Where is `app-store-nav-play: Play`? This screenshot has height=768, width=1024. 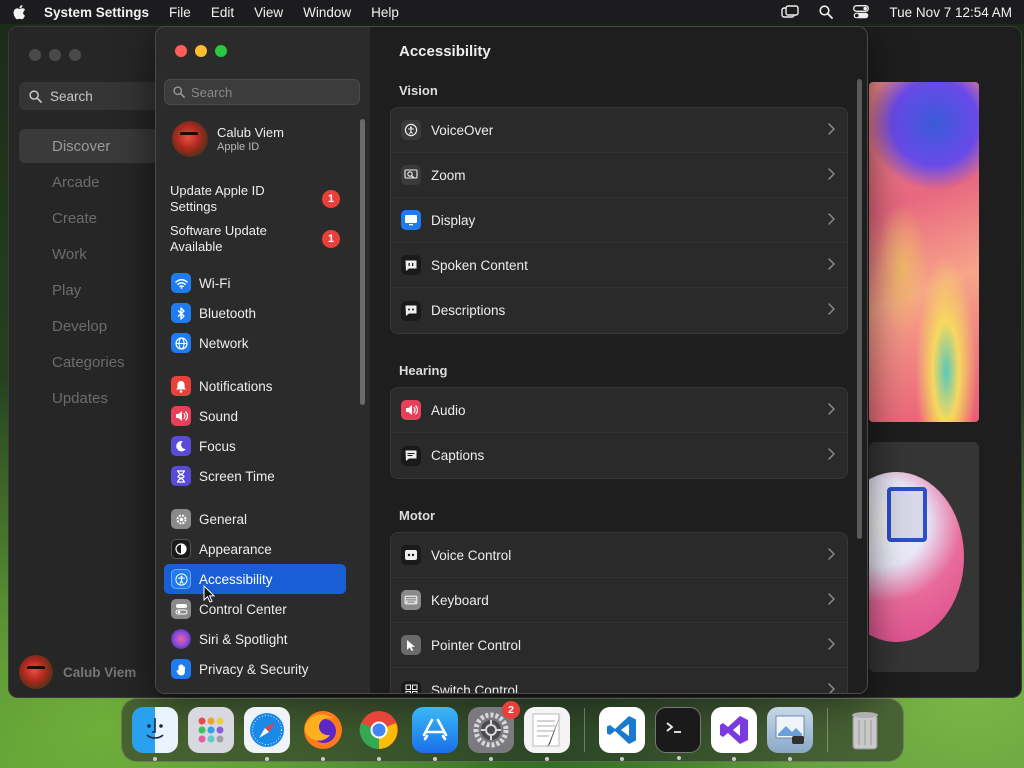
app-store-nav-play: Play is located at coordinates (89, 290).